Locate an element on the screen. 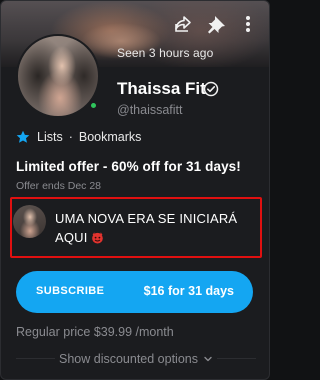  show-discounted-options: Show discounted options is located at coordinates (136, 359).